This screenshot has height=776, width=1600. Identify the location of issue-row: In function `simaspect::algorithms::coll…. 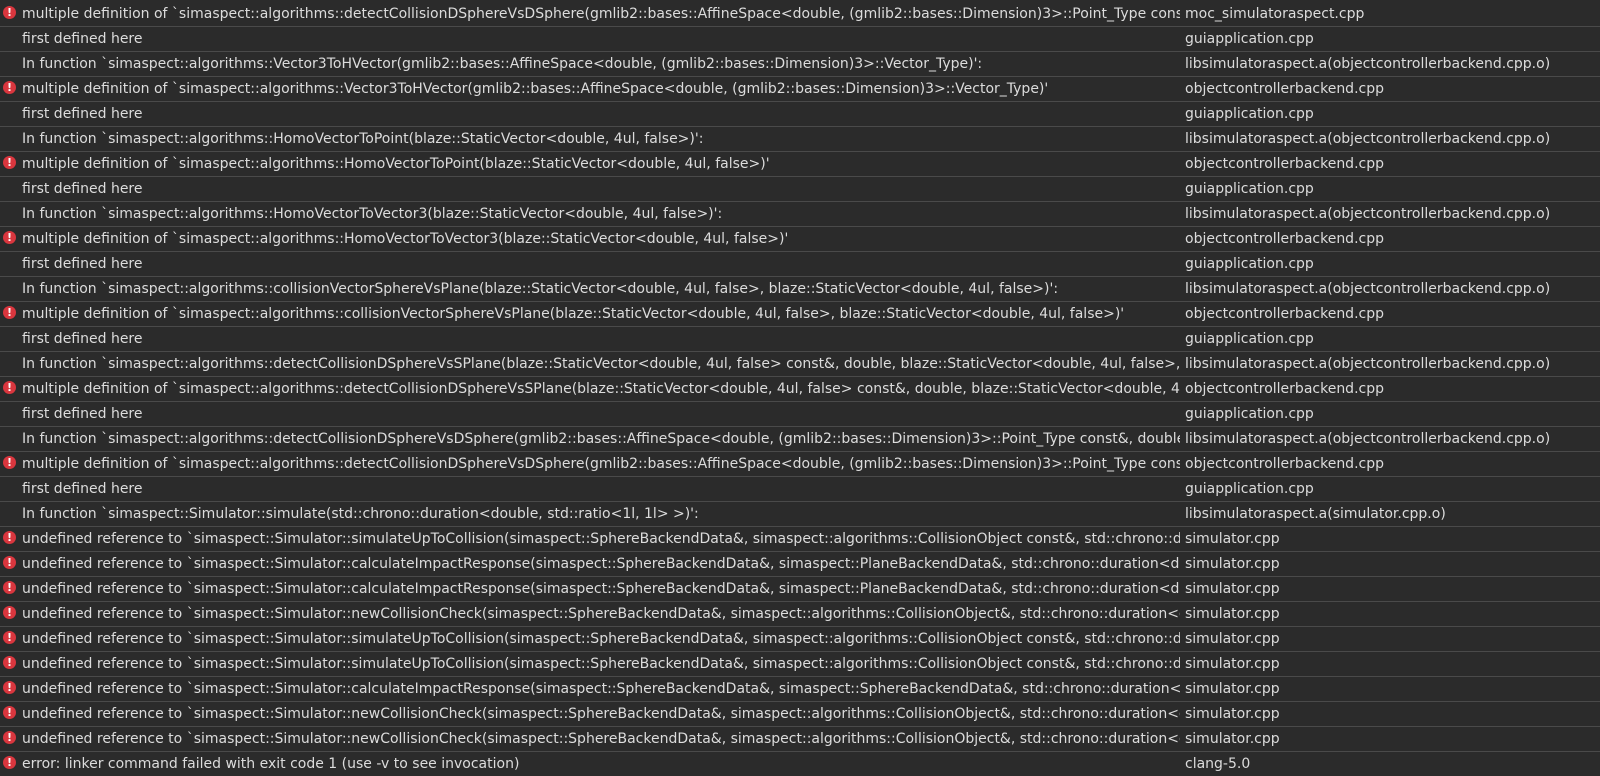
(800, 289).